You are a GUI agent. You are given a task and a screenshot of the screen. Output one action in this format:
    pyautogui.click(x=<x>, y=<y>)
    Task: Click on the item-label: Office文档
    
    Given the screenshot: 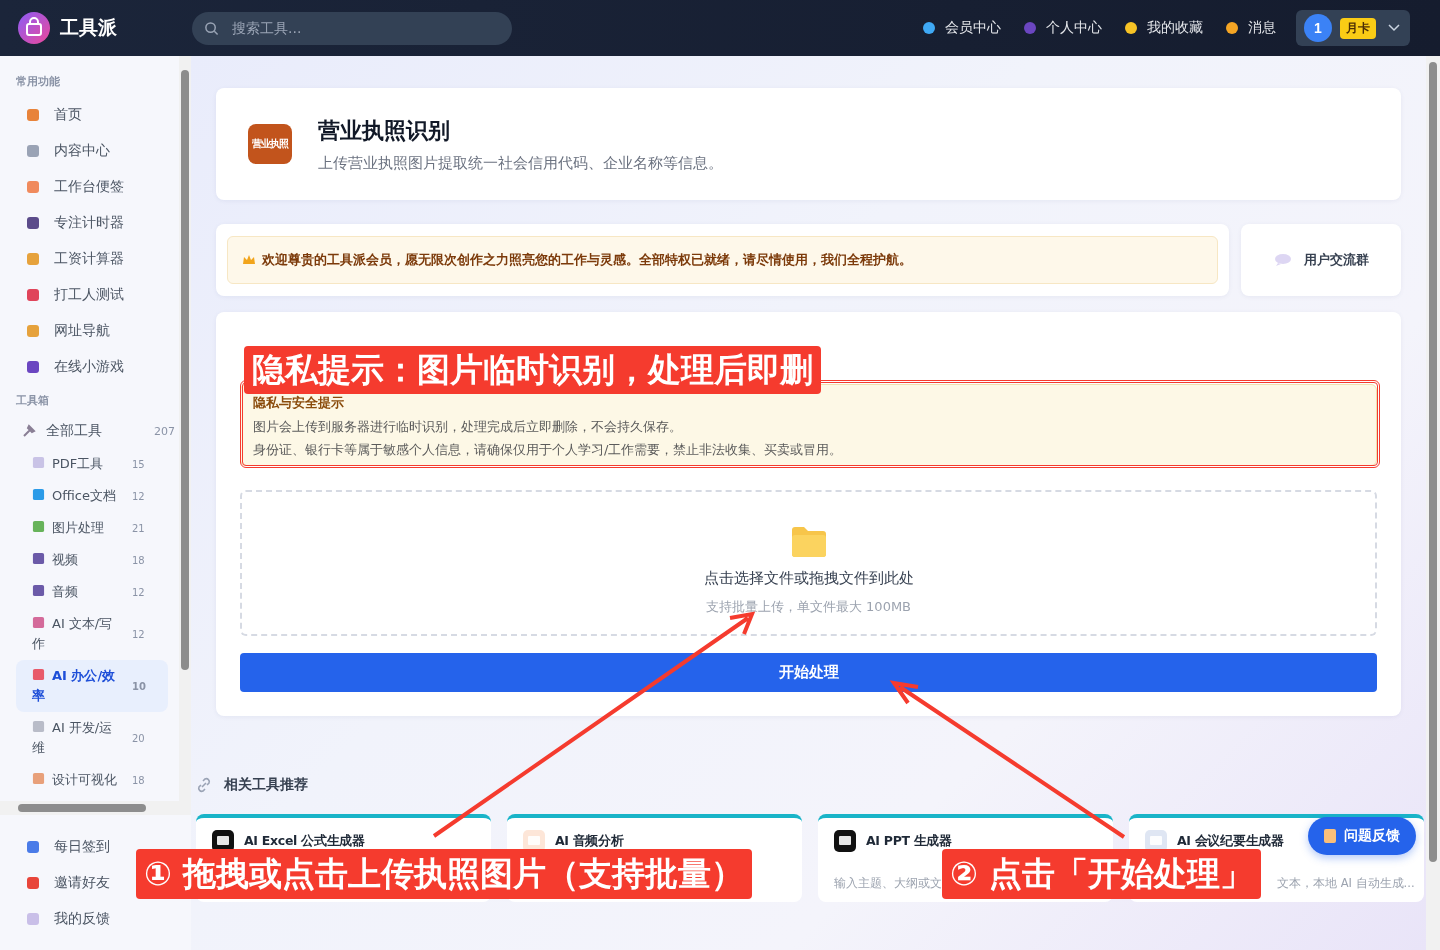 What is the action you would take?
    pyautogui.click(x=77, y=496)
    